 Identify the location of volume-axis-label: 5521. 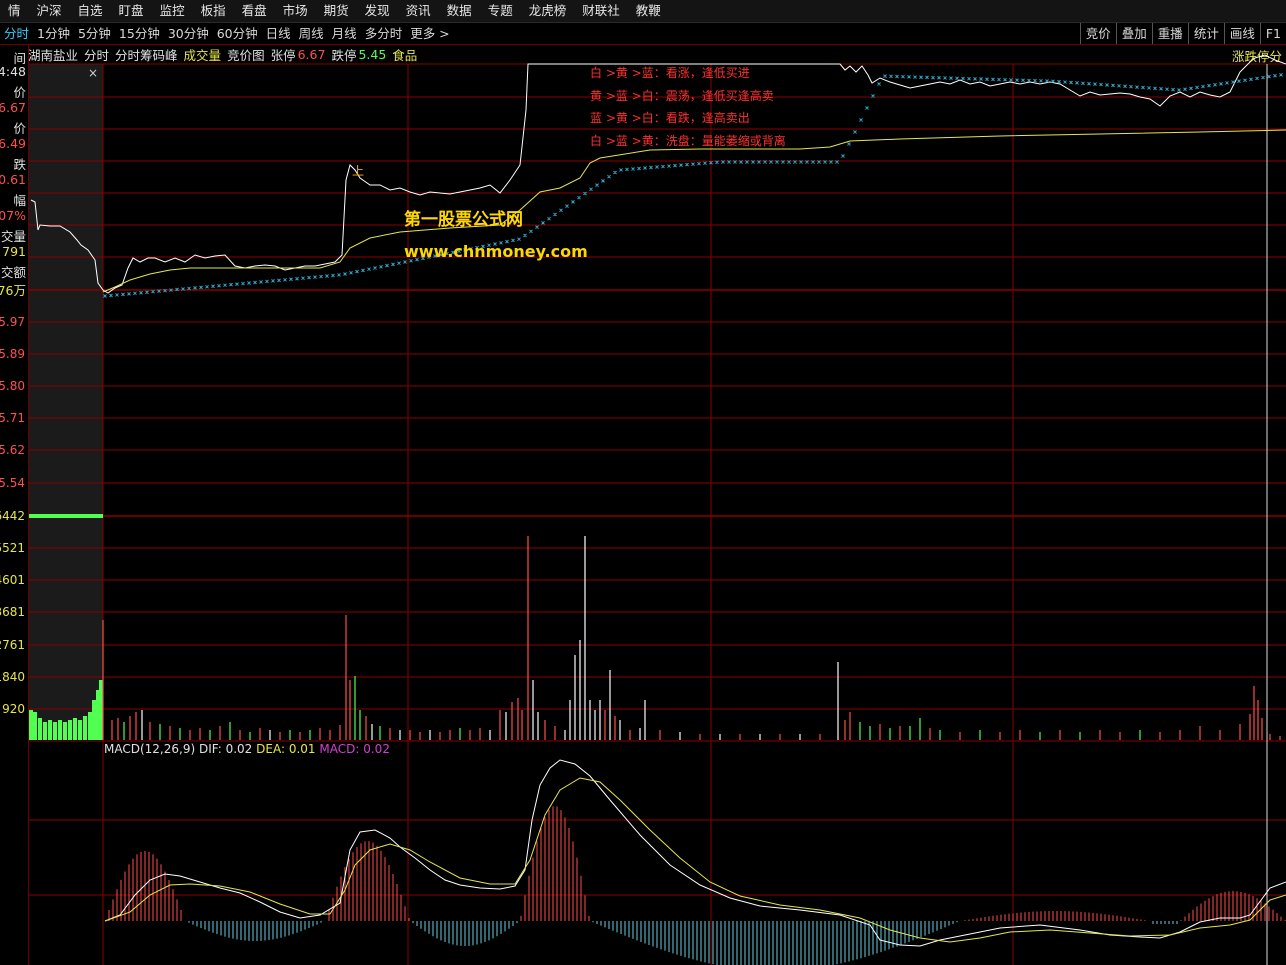
(12, 548).